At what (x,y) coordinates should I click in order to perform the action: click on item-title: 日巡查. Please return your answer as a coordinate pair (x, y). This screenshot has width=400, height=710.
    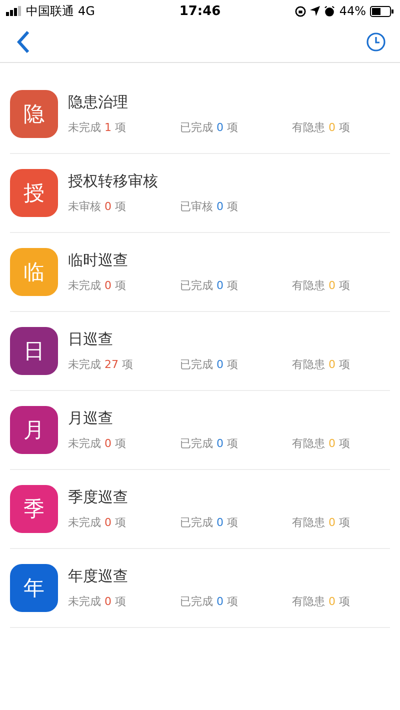
    Looking at the image, I should click on (234, 339).